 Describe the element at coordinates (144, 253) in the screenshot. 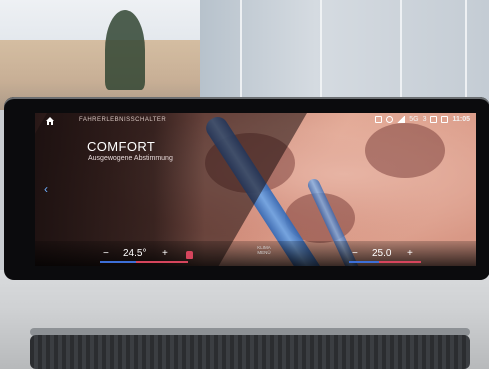

I see `temp-left-unit: °` at that location.